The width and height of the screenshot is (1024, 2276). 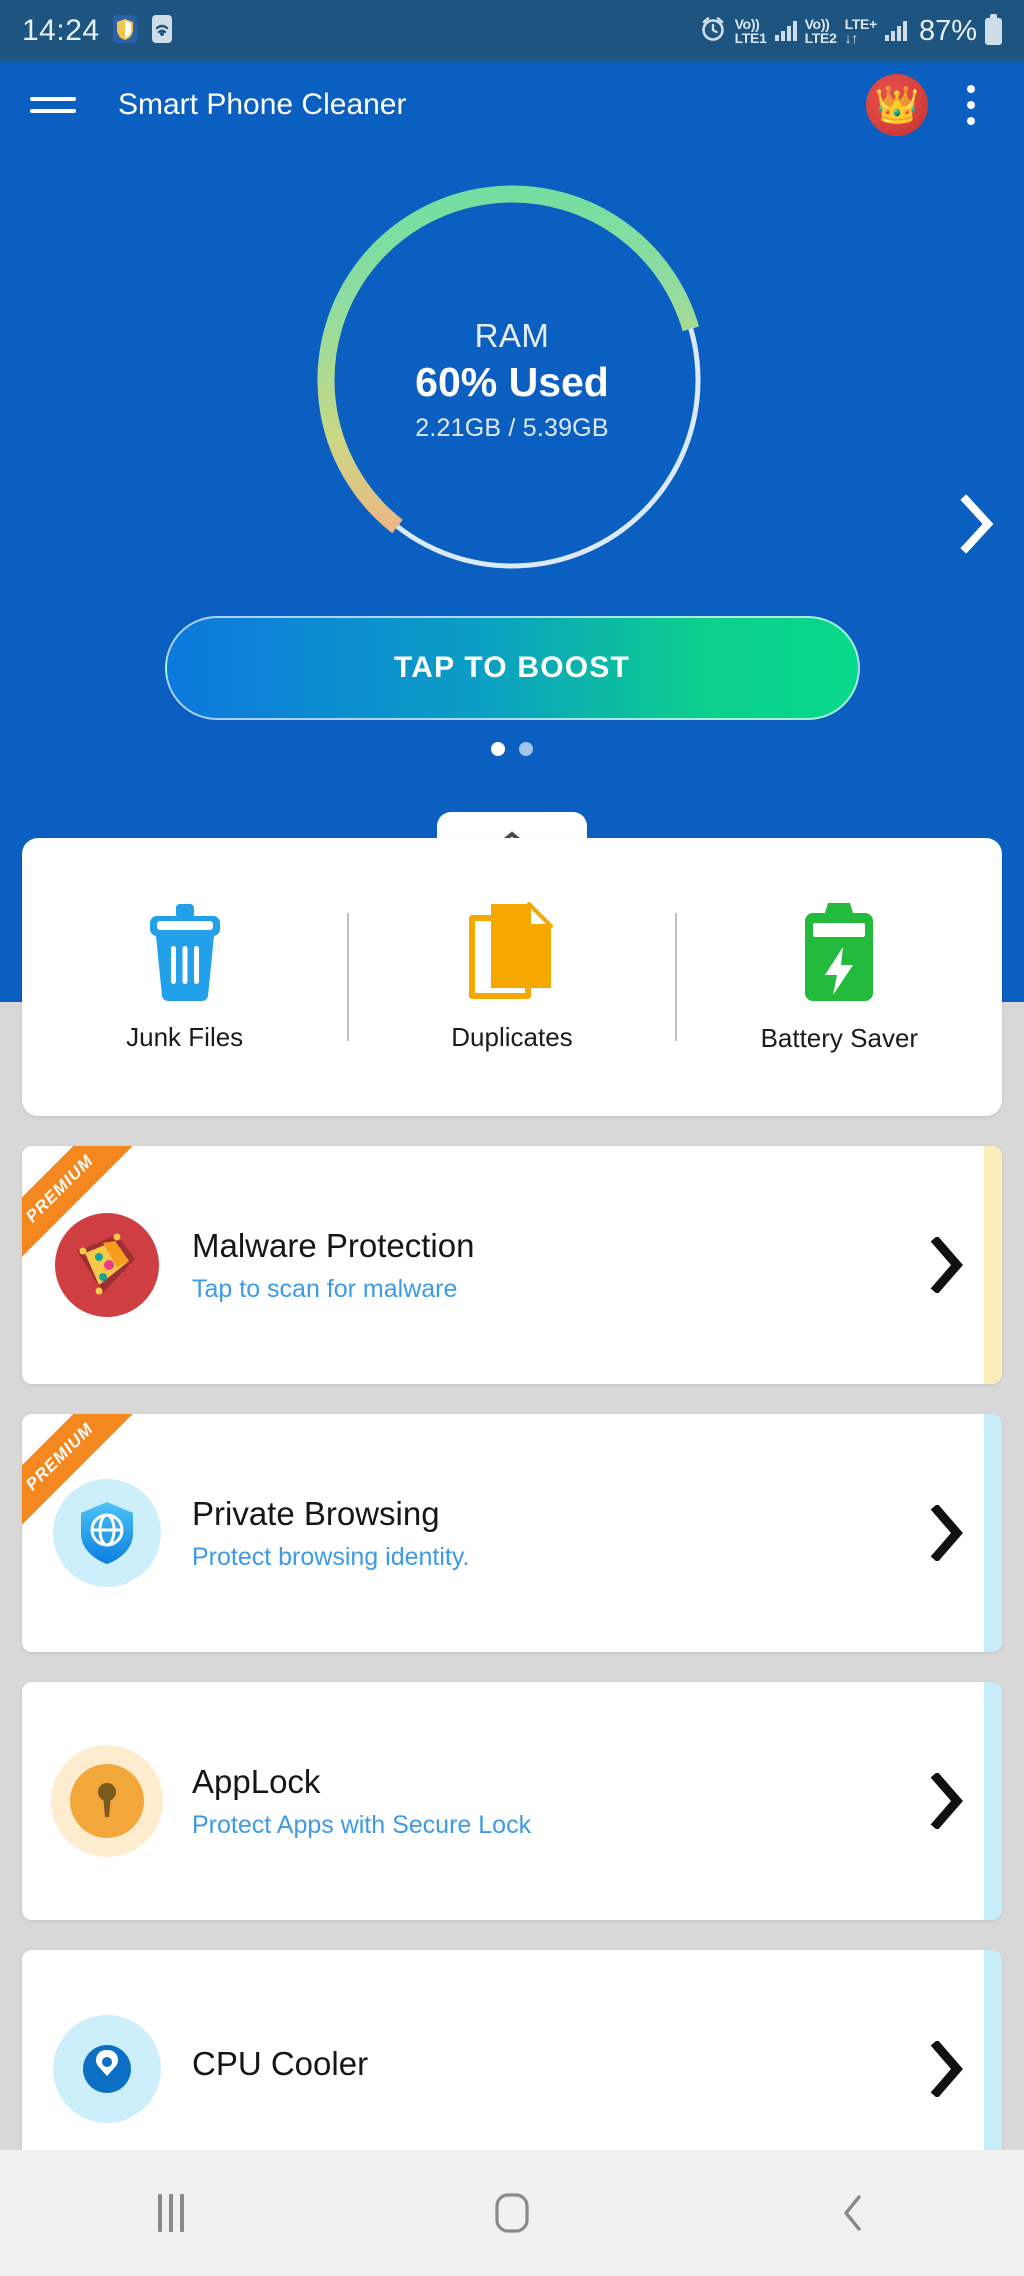 What do you see at coordinates (498, 749) in the screenshot?
I see `page-dot-active` at bounding box center [498, 749].